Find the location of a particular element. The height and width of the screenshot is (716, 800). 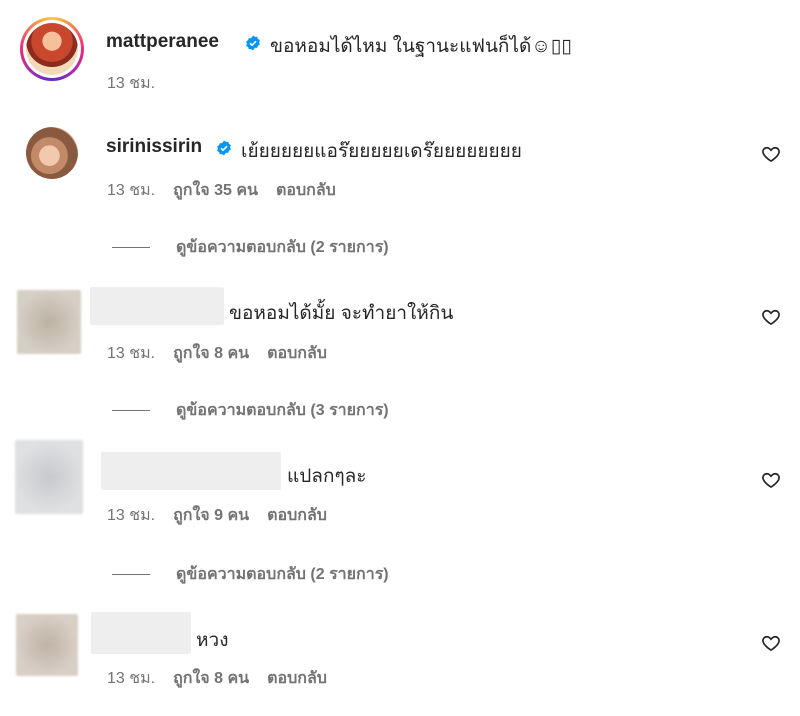

comment-meta: 13 ชม. ถูกใจ 35 คน ตอบกลับ is located at coordinates (230, 190).